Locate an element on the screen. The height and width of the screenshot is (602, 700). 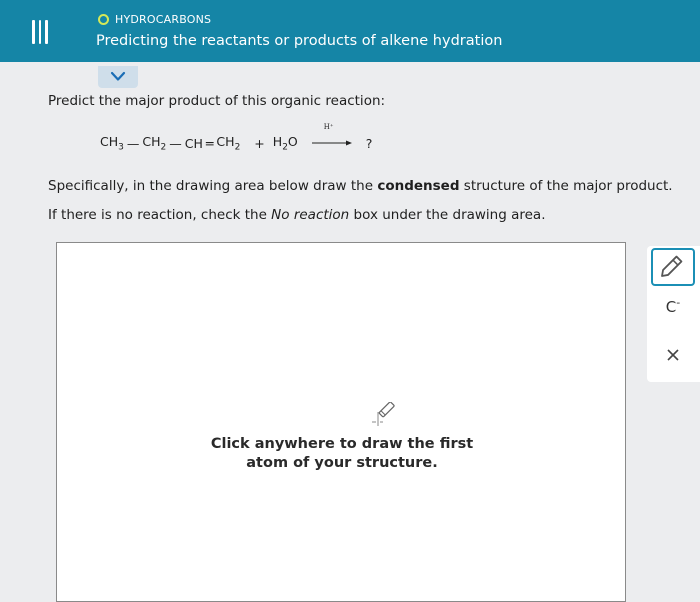
reactant-ch3: CH3 is located at coordinates (112, 143).